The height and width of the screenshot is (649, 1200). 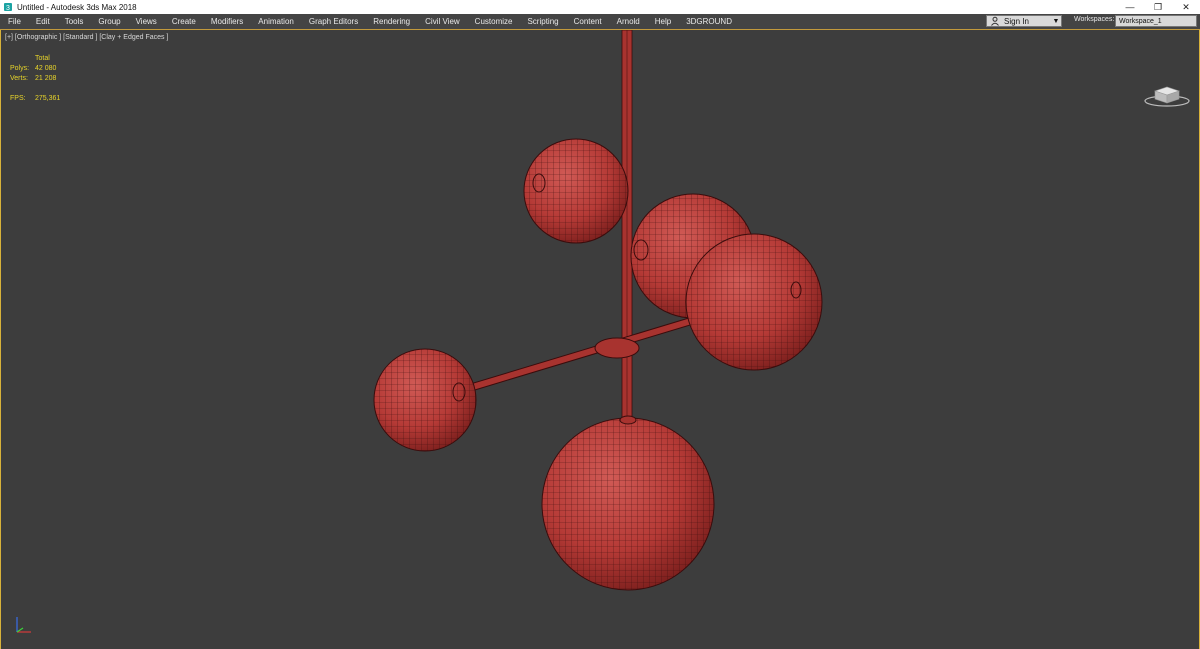 I want to click on globe-top-left, so click(x=576, y=191).